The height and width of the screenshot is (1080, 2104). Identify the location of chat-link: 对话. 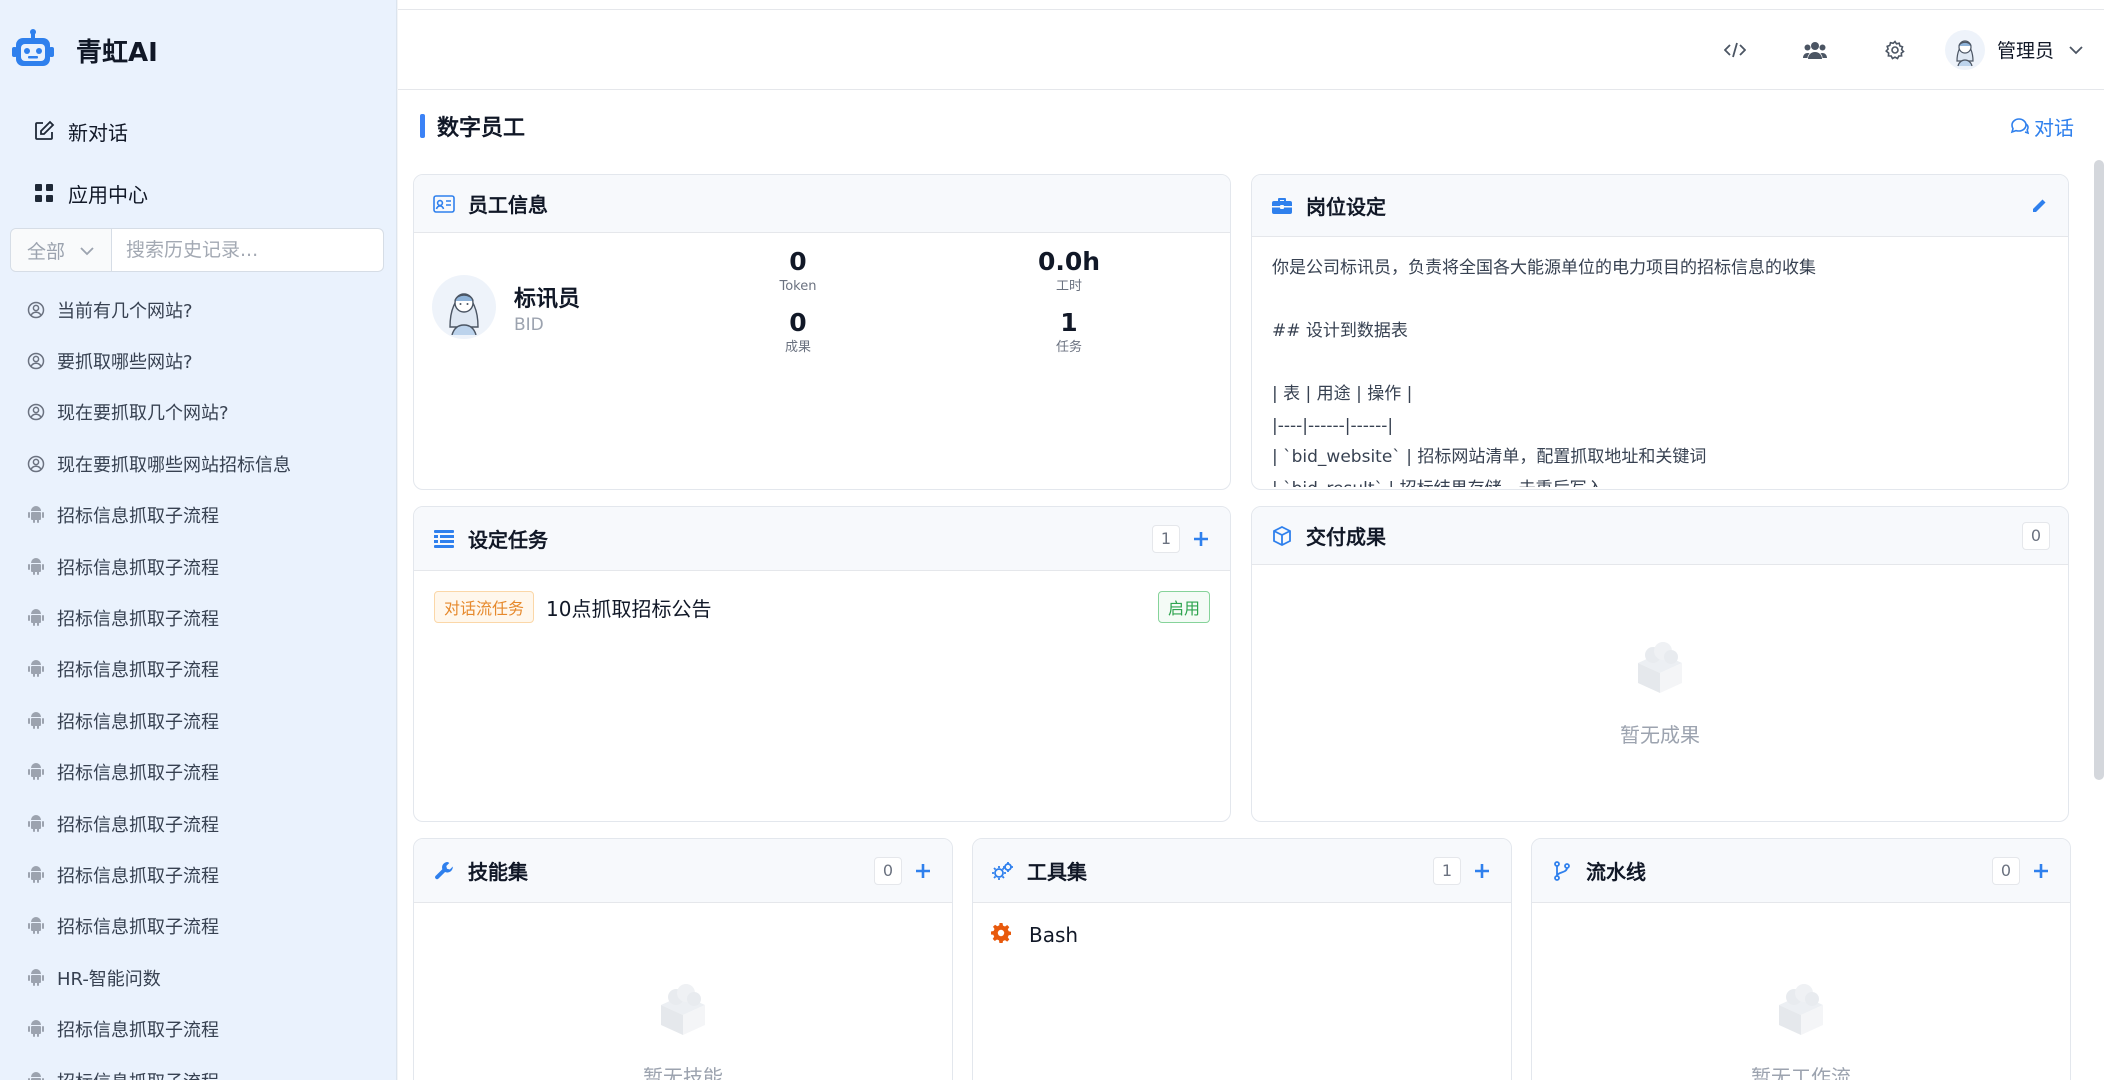
(2042, 126).